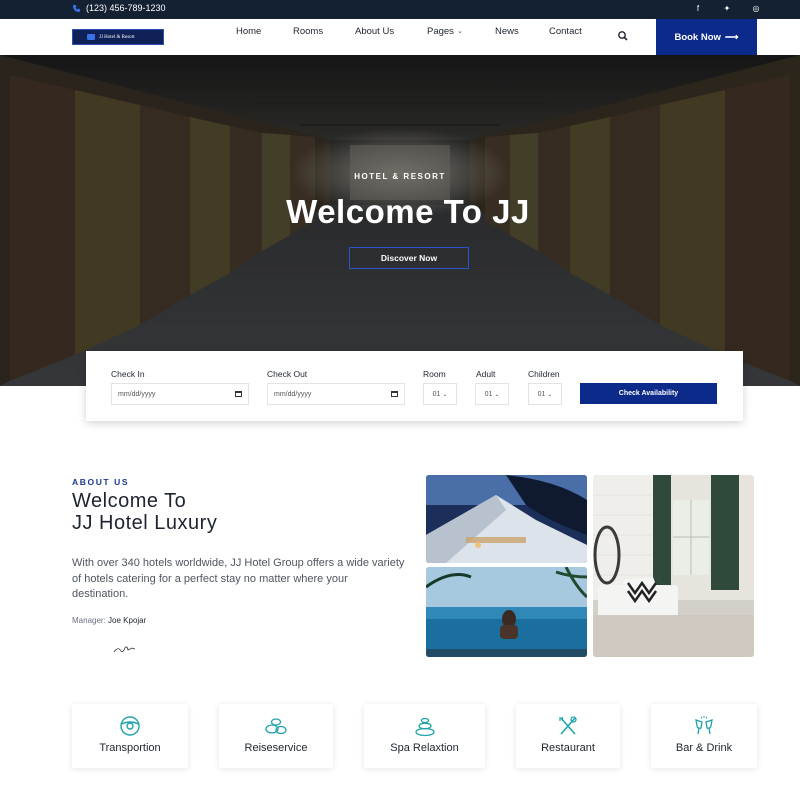  What do you see at coordinates (424, 748) in the screenshot?
I see `service-label: Spa Relaxtion` at bounding box center [424, 748].